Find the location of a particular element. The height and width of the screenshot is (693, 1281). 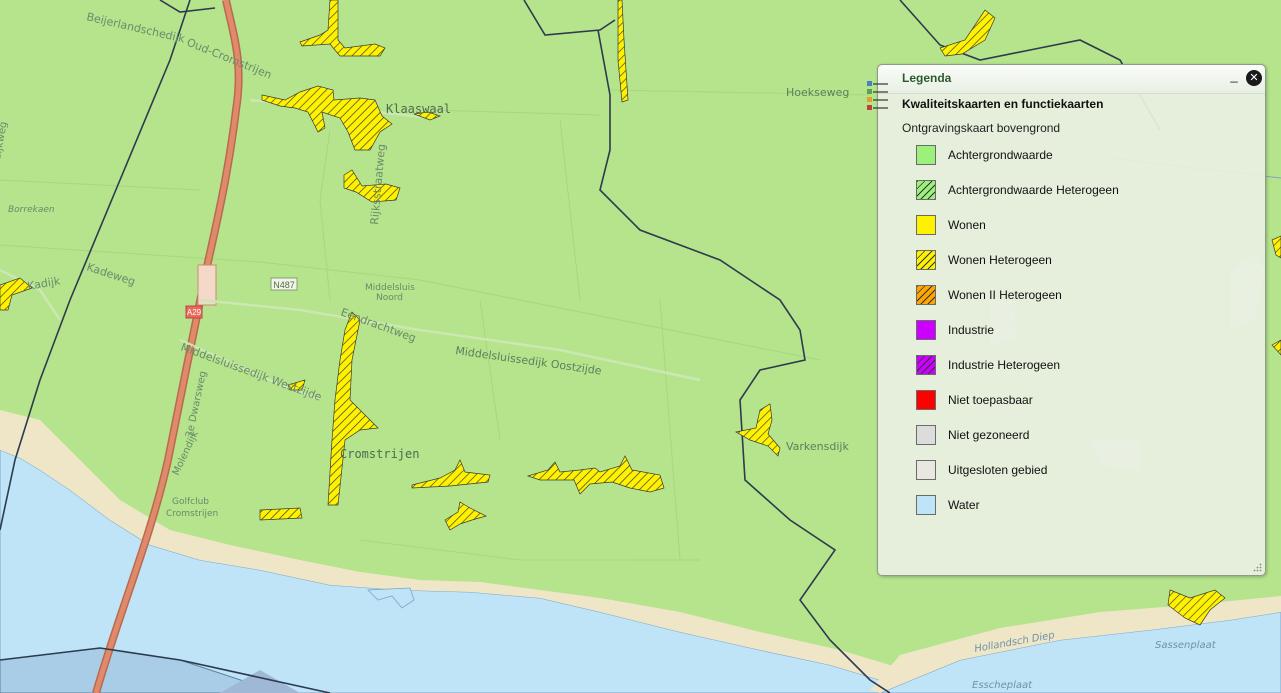

svg-text: Esscheplaat is located at coordinates (1002, 685).